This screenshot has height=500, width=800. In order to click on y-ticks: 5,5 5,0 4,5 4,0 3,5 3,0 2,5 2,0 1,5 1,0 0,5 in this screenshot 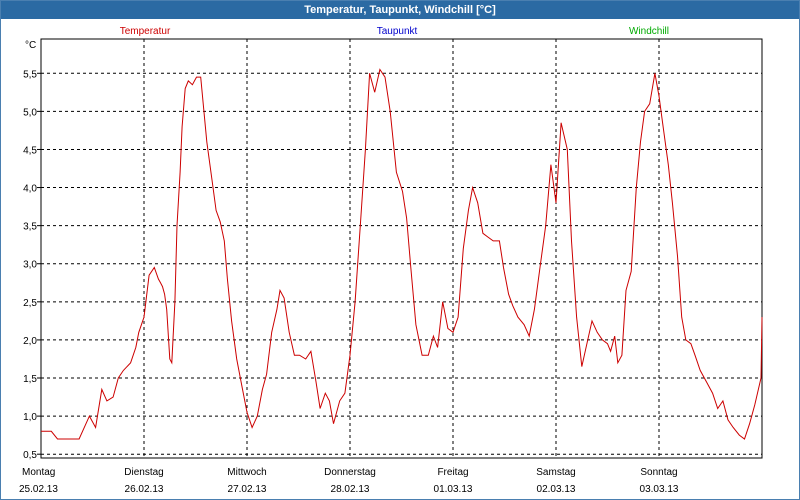, I will do `click(32, 265)`.